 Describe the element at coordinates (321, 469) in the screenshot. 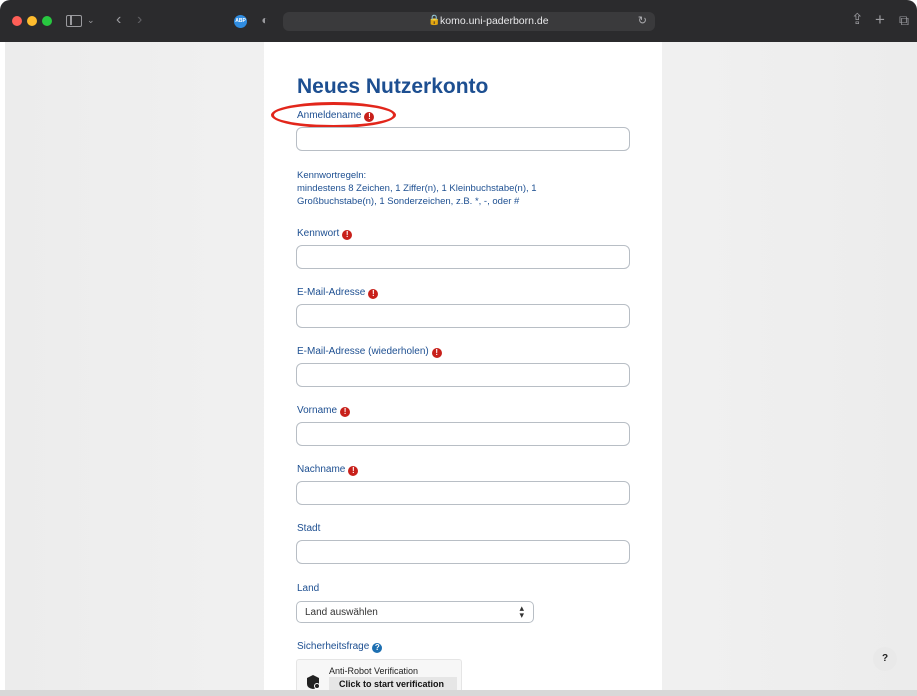

I see `lastname-label-text: Nachname` at that location.